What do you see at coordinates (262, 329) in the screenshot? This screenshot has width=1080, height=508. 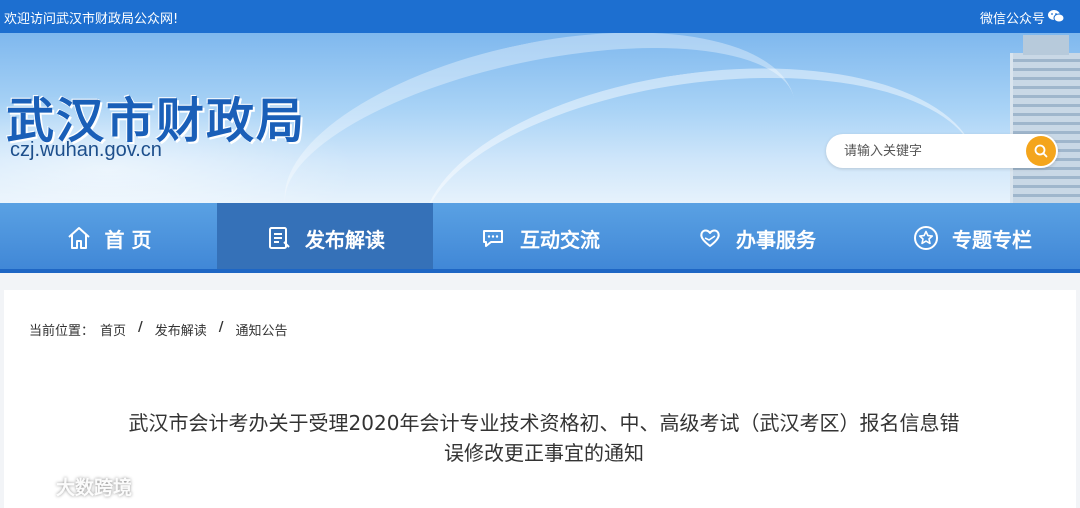 I see `breadcrumb-notice: 通知公告` at bounding box center [262, 329].